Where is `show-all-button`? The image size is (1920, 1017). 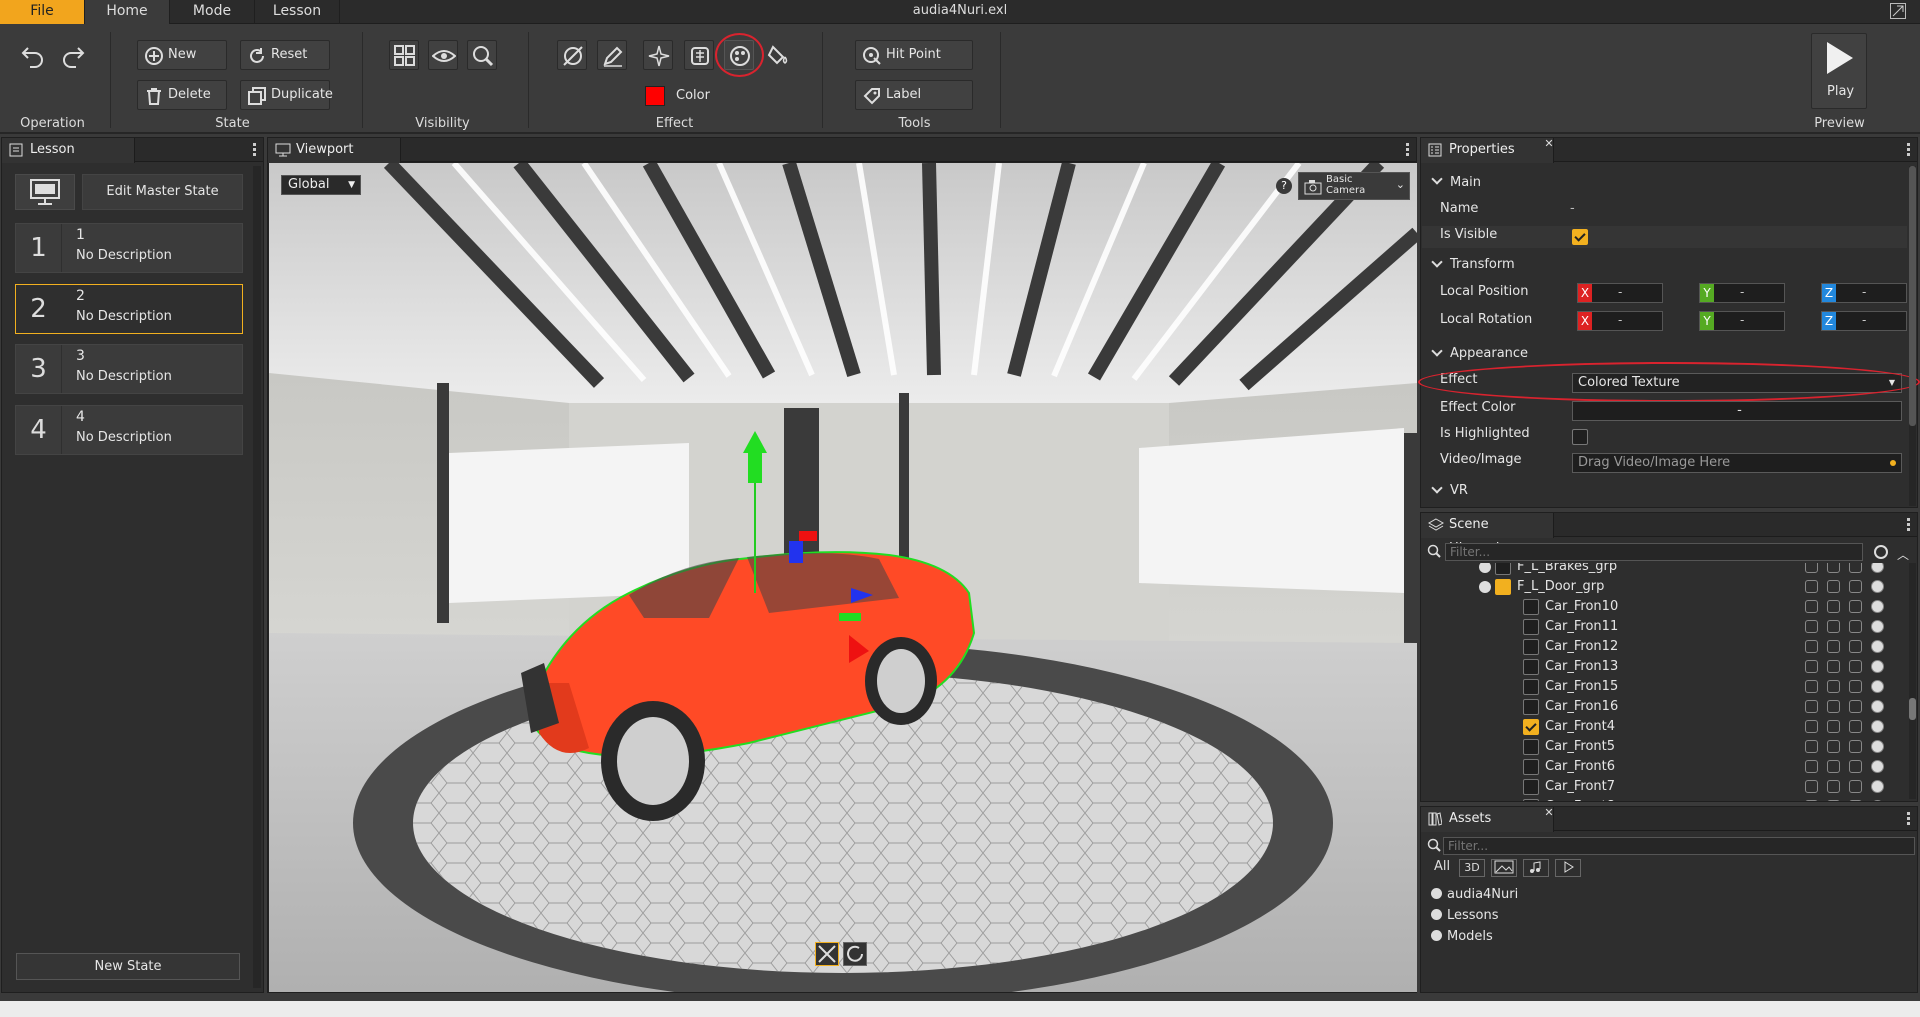
show-all-button is located at coordinates (404, 55).